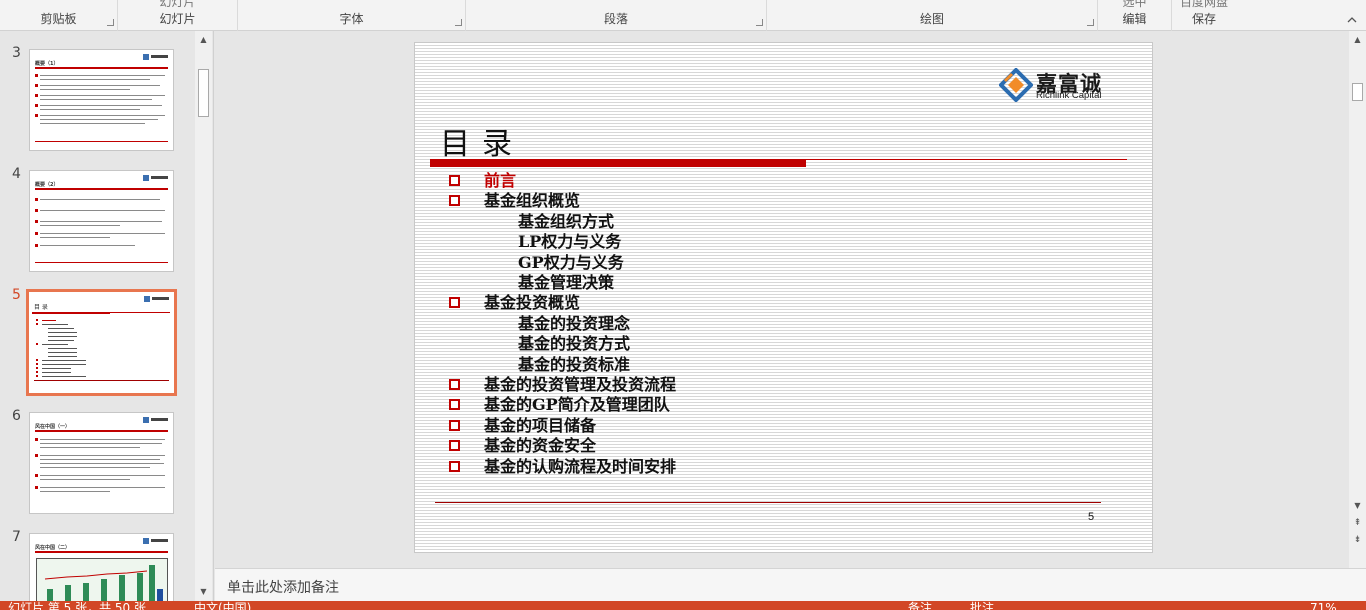 This screenshot has height=610, width=1366. What do you see at coordinates (574, 343) in the screenshot?
I see `toc-subitem-text: 基金的投资方式` at bounding box center [574, 343].